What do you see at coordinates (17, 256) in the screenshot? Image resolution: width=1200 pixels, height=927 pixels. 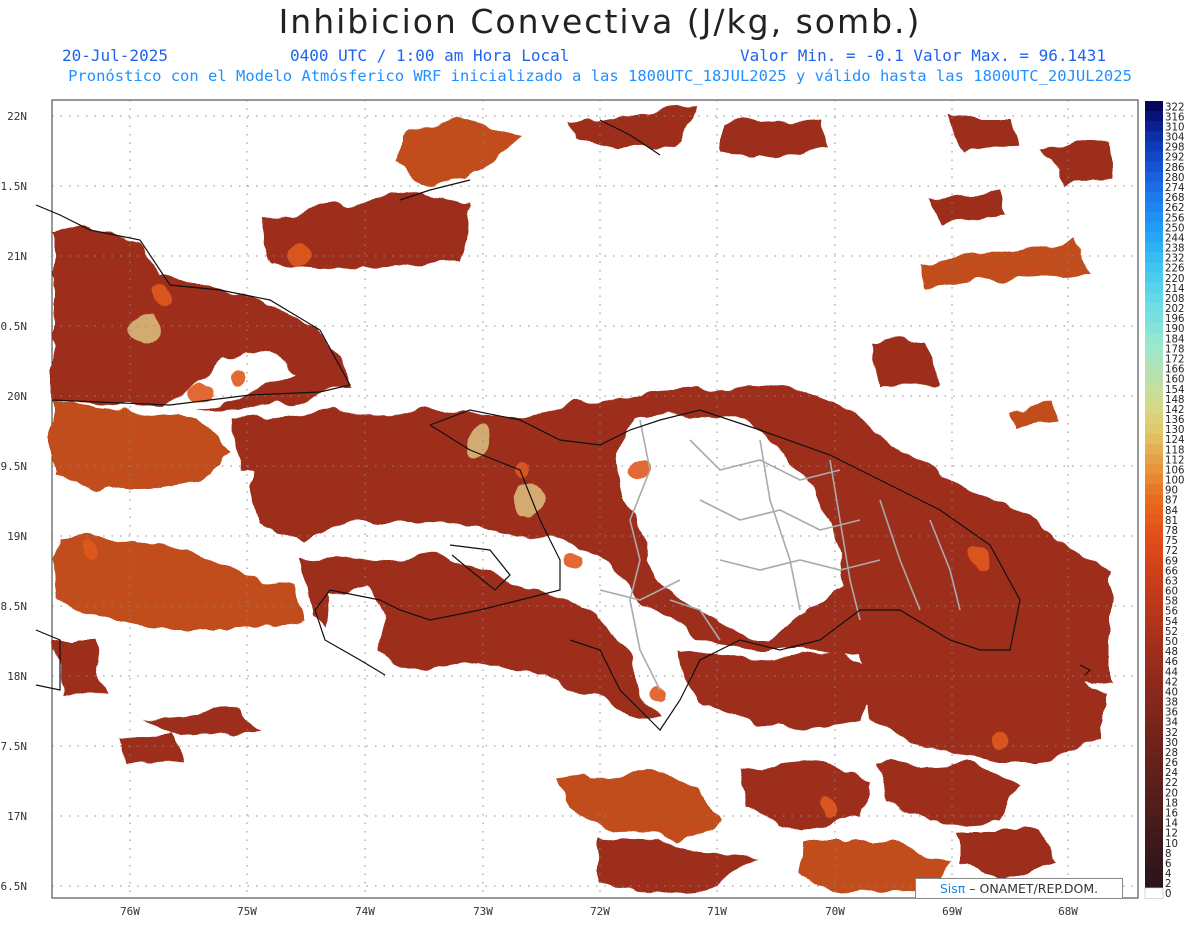 I see `lat-label: 21N` at bounding box center [17, 256].